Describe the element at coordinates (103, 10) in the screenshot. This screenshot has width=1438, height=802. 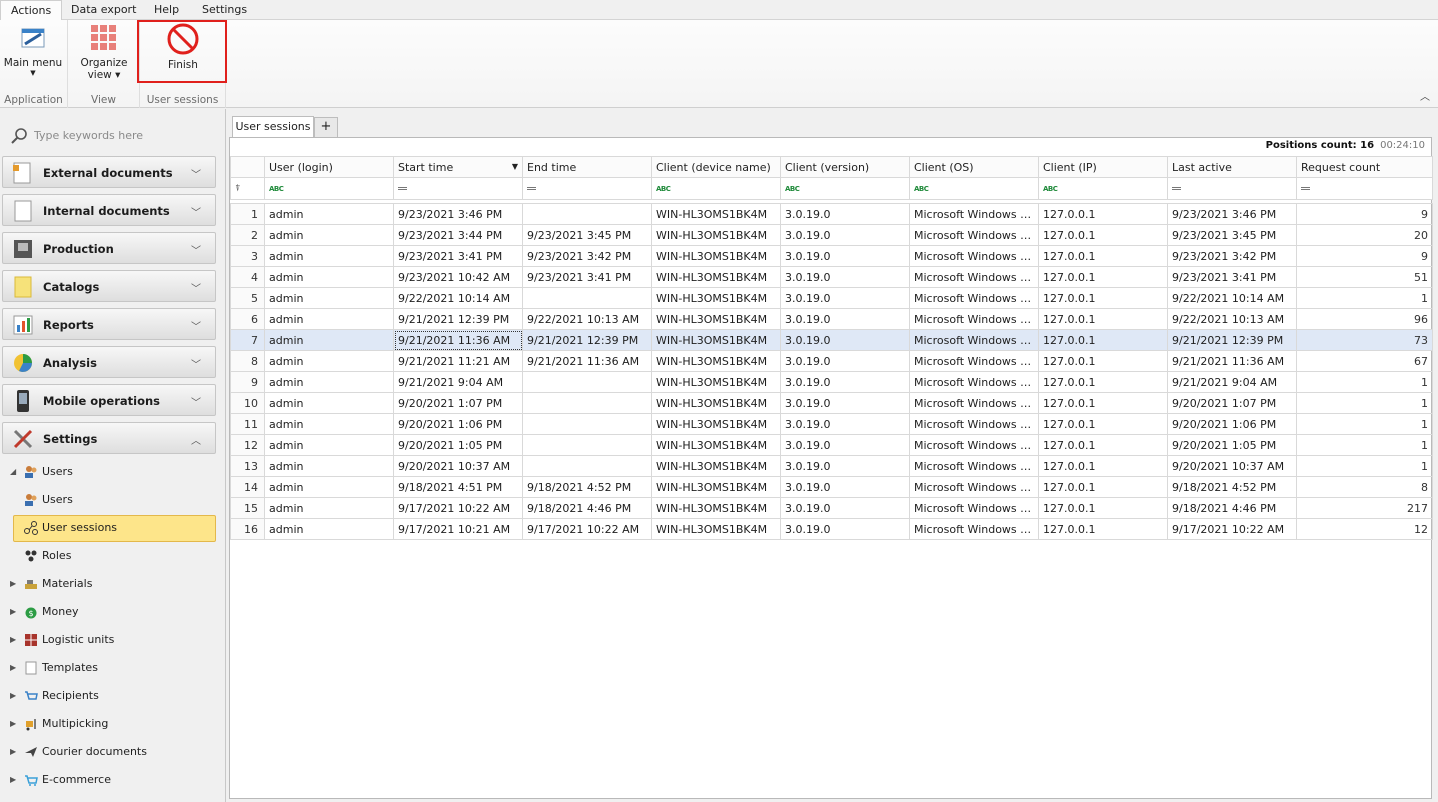
I see `tab-data-export: Data export` at that location.